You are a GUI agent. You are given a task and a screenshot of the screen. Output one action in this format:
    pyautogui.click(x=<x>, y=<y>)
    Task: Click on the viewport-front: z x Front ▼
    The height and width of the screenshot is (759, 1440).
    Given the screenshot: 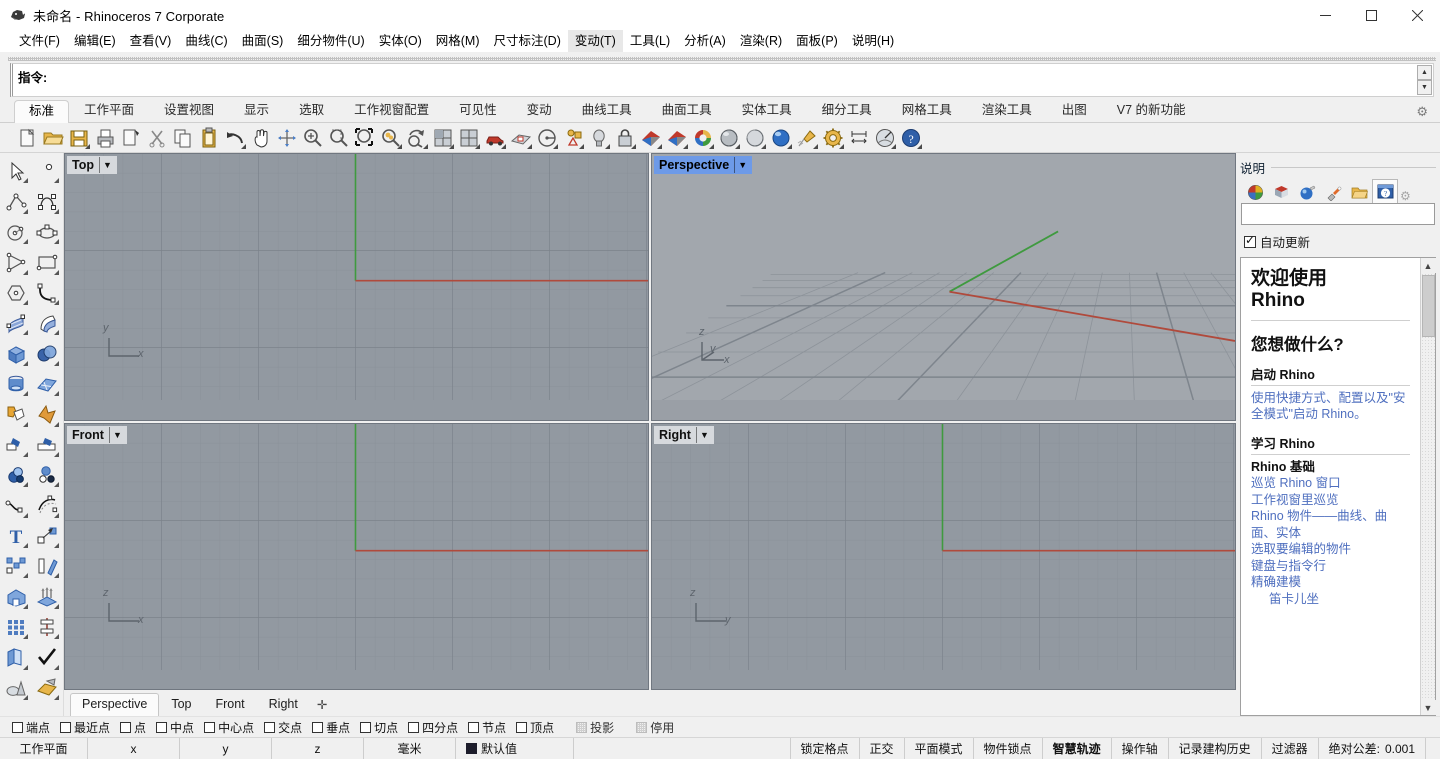 What is the action you would take?
    pyautogui.click(x=356, y=556)
    